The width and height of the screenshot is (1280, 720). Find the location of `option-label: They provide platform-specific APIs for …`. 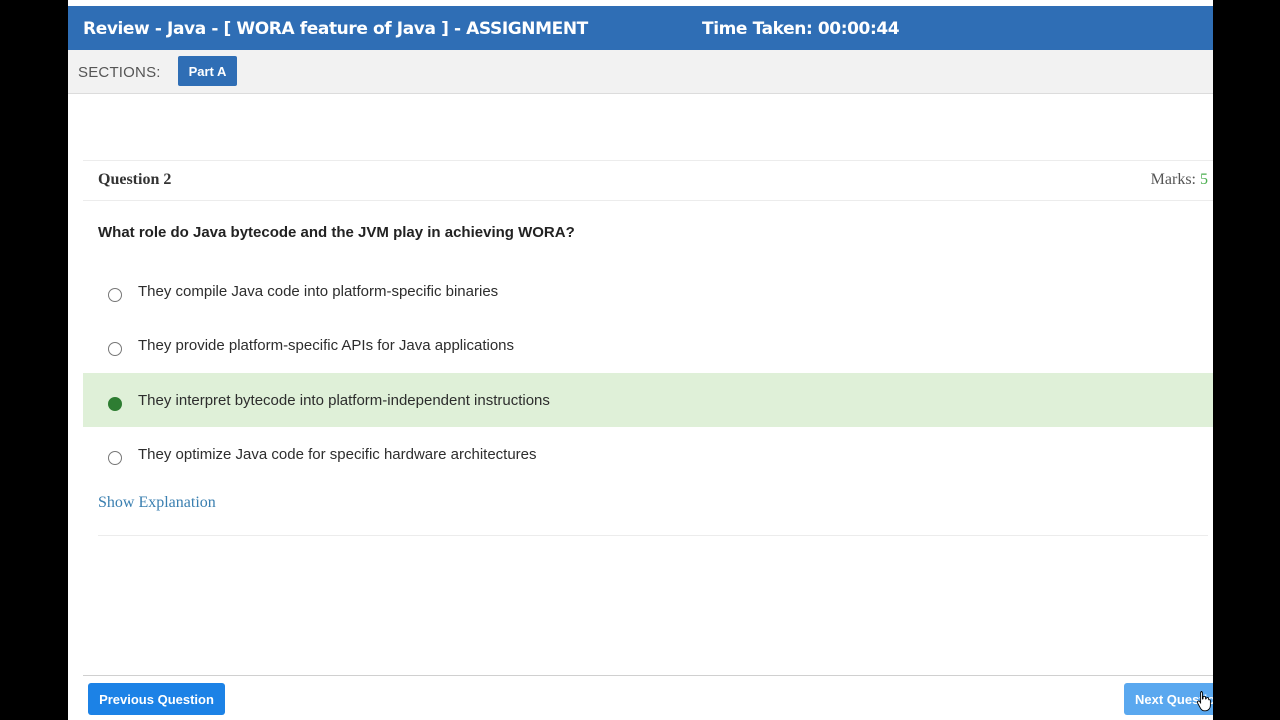

option-label: They provide platform-specific APIs for … is located at coordinates (326, 345).